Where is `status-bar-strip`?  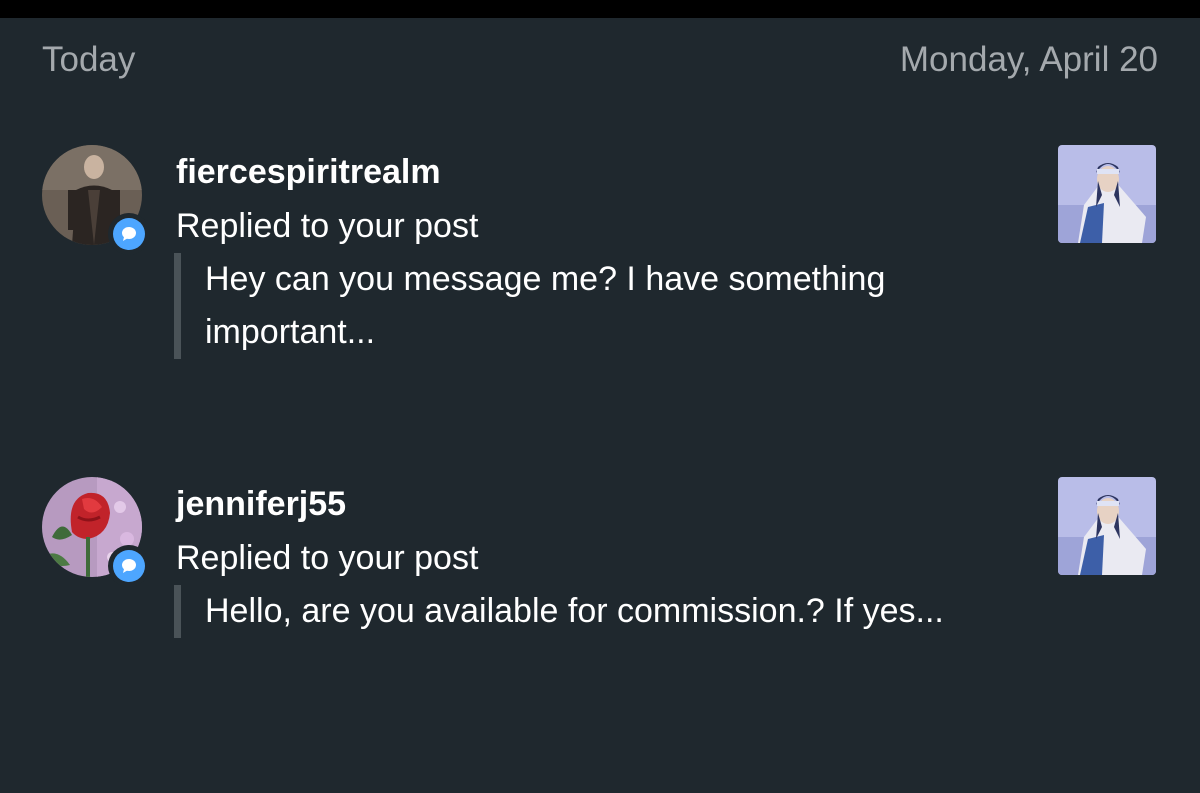 status-bar-strip is located at coordinates (600, 9).